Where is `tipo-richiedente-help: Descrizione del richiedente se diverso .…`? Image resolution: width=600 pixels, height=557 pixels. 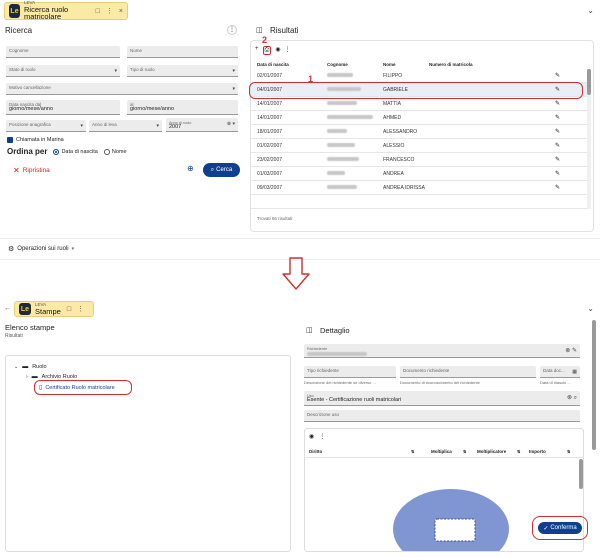 tipo-richiedente-help: Descrizione del richiedente se diverso .… is located at coordinates (340, 382).